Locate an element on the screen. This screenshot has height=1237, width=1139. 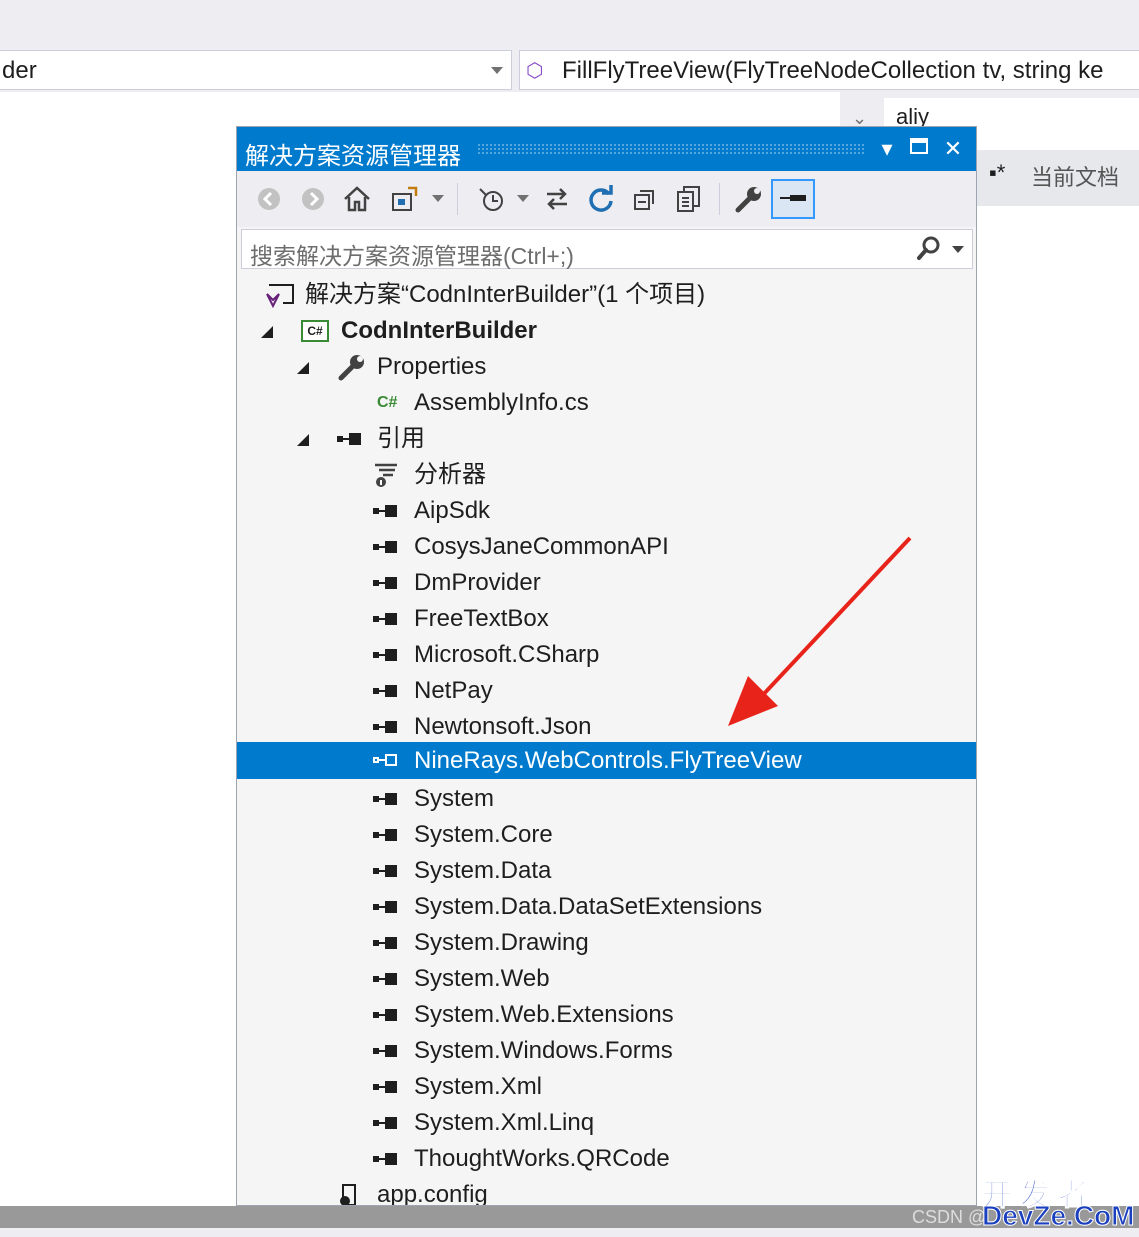
chevron-down-icon is located at coordinates (497, 70).